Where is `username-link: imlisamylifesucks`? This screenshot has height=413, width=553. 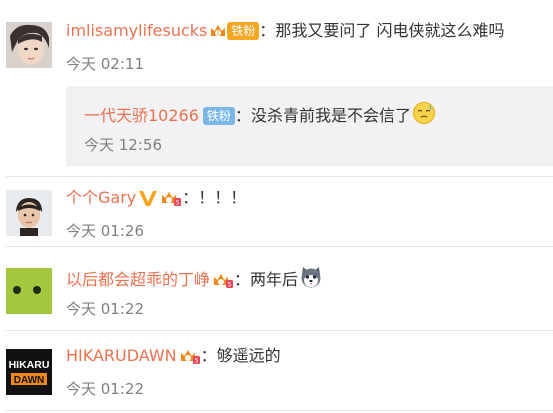
username-link: imlisamylifesucks is located at coordinates (136, 31).